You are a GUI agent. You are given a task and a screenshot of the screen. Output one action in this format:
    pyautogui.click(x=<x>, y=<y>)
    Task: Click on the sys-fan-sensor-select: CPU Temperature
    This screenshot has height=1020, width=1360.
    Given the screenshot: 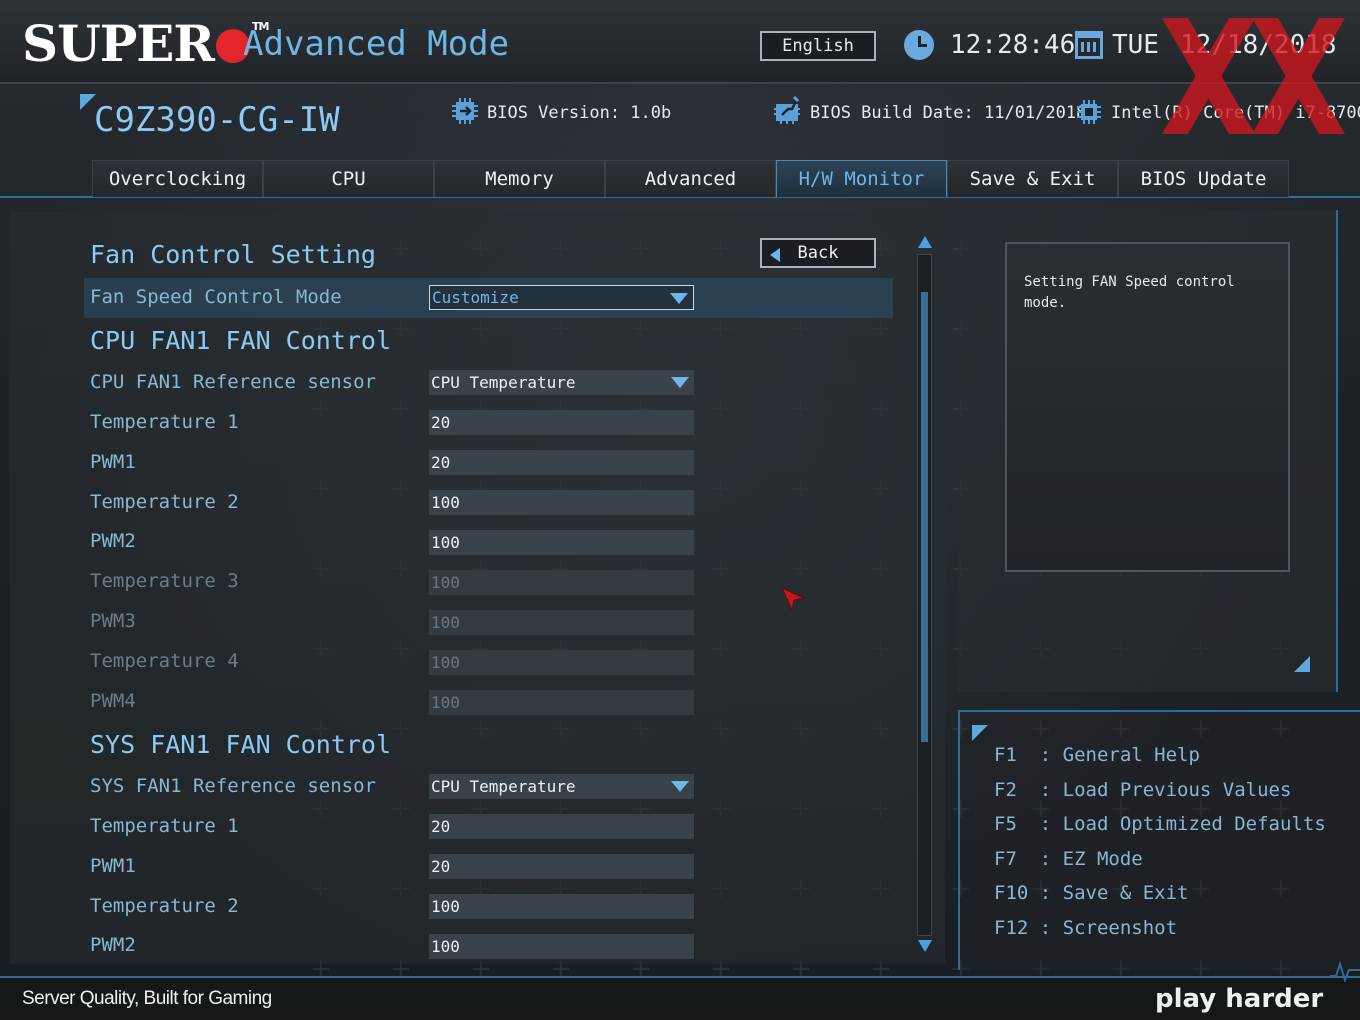 What is the action you would take?
    pyautogui.click(x=561, y=786)
    